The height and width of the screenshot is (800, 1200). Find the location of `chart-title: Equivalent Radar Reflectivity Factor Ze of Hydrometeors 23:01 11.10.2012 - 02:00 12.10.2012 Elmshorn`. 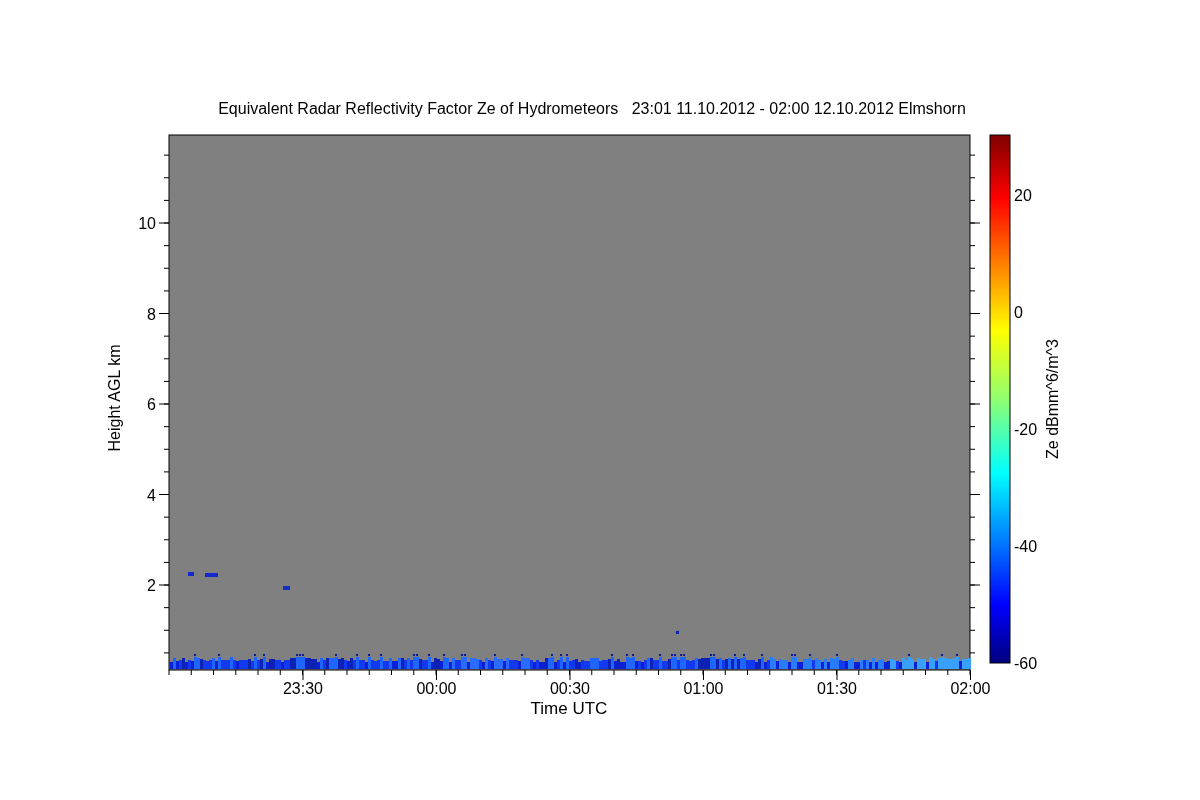

chart-title: Equivalent Radar Reflectivity Factor Ze of Hydrometeors 23:01 11.10.2012 - 02:00 12.10.2012 Elmshorn is located at coordinates (592, 108).